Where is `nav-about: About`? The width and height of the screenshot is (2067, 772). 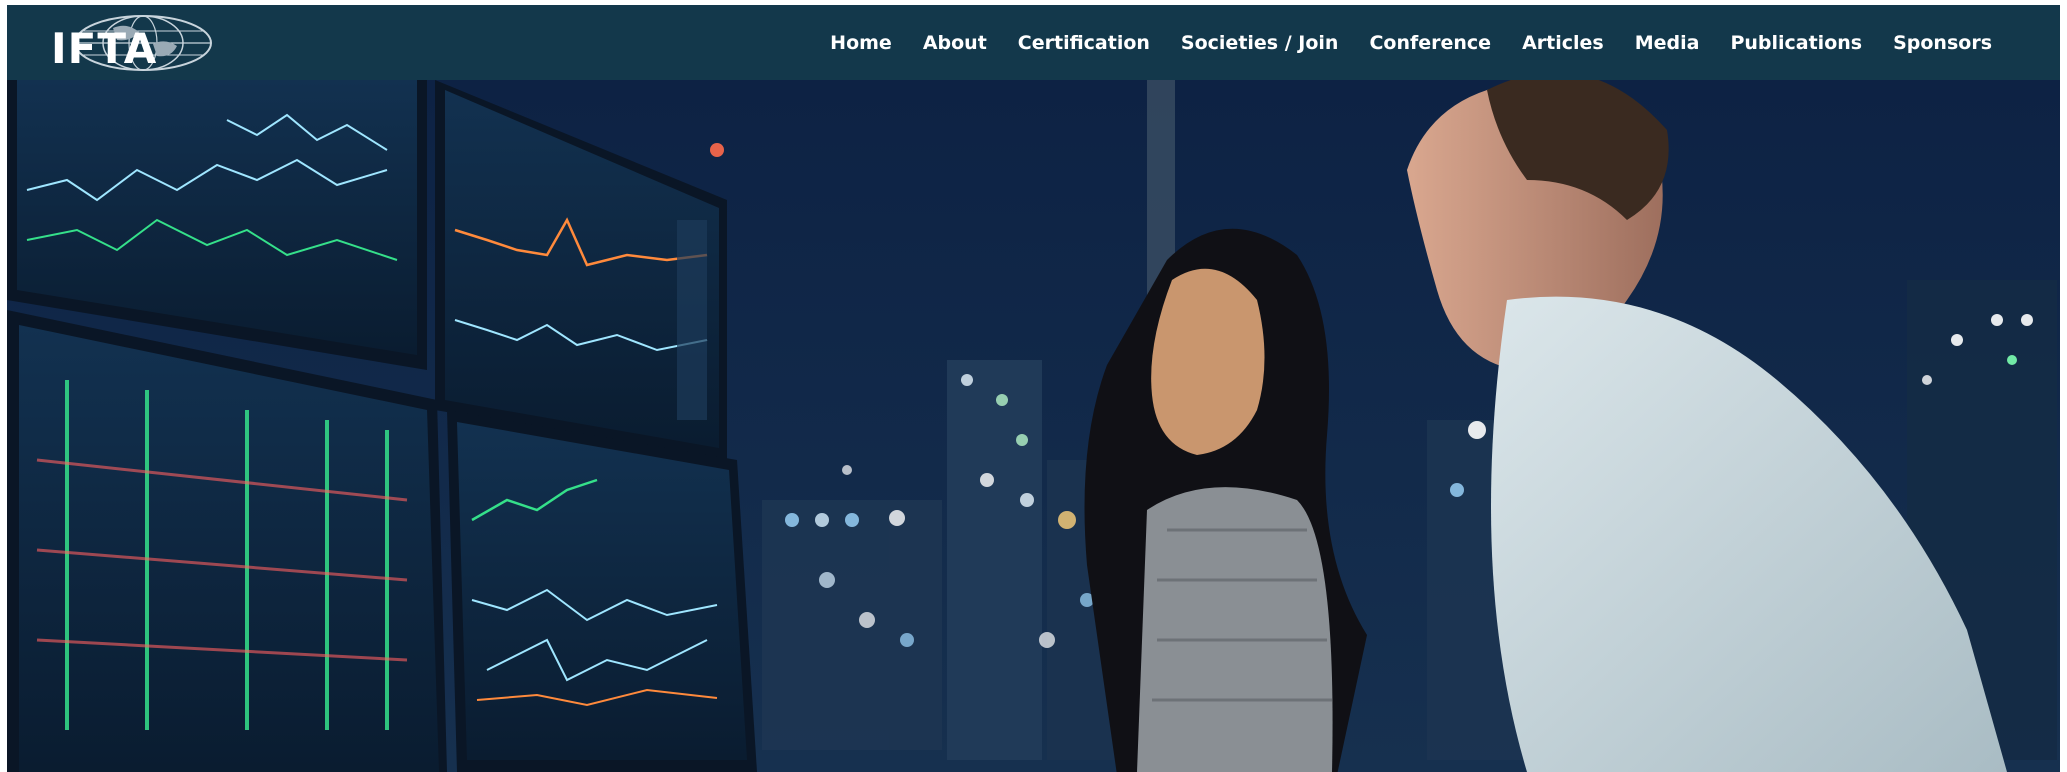
nav-about: About is located at coordinates (955, 43).